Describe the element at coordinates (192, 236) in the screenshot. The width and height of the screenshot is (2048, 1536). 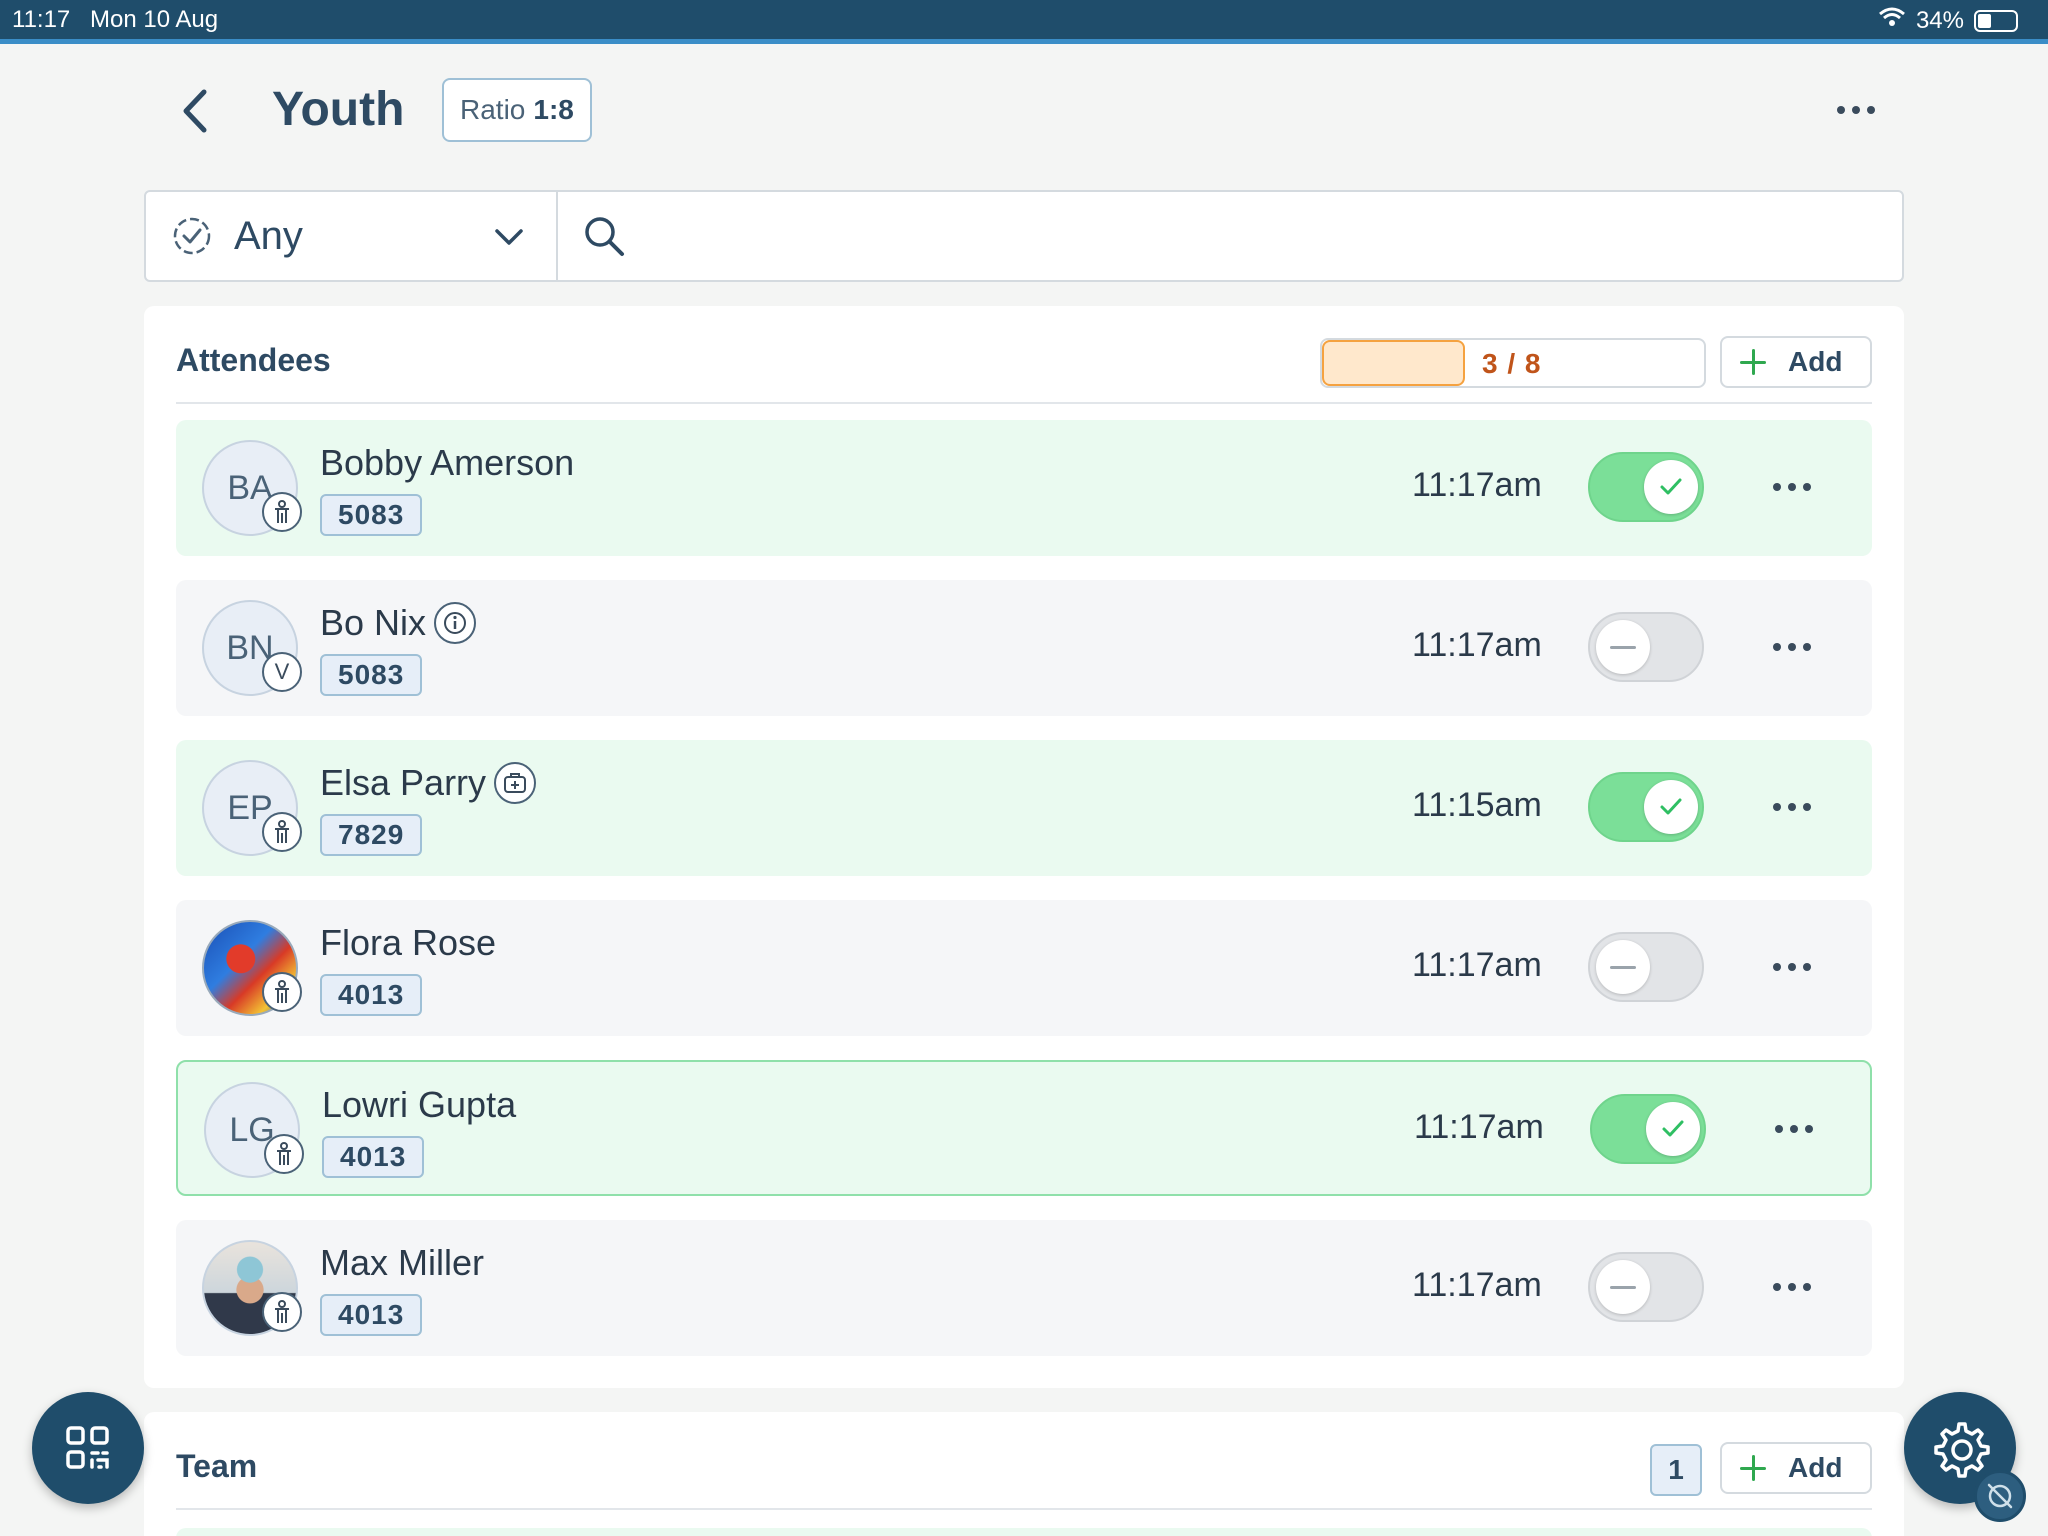
I see `check-circle-dashed-icon` at that location.